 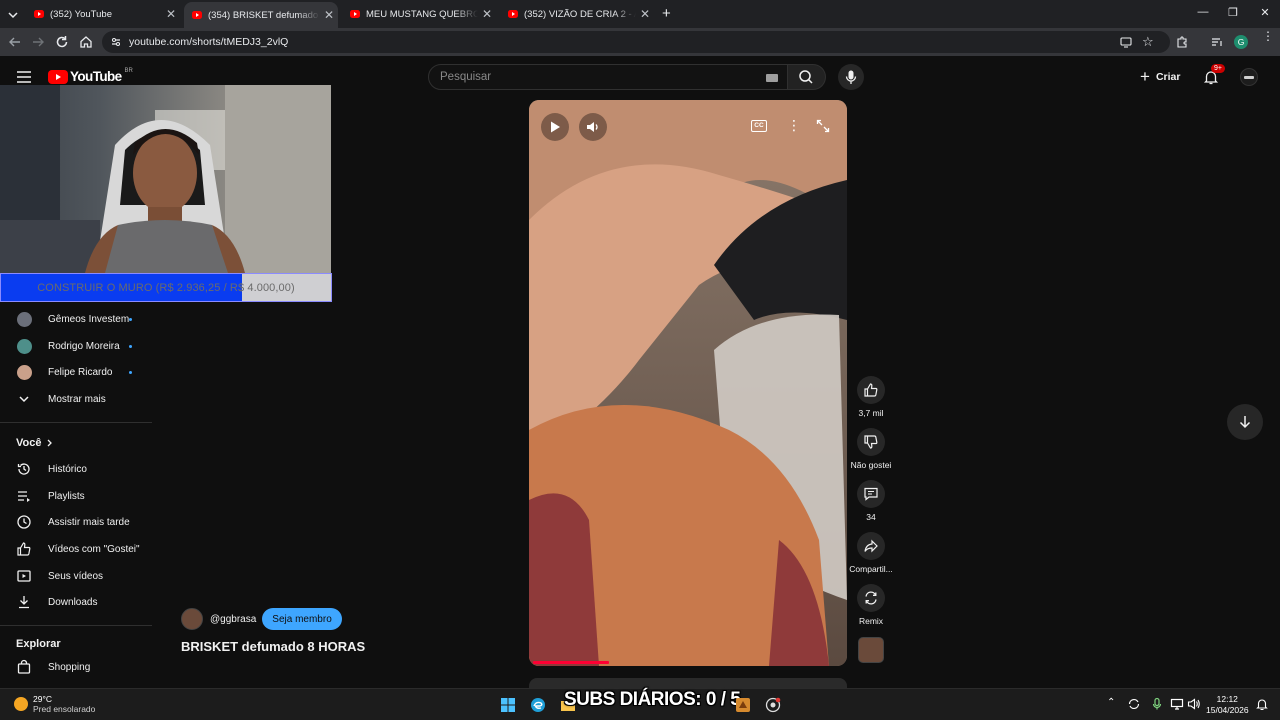 What do you see at coordinates (192, 619) in the screenshot?
I see `channel-avatar` at bounding box center [192, 619].